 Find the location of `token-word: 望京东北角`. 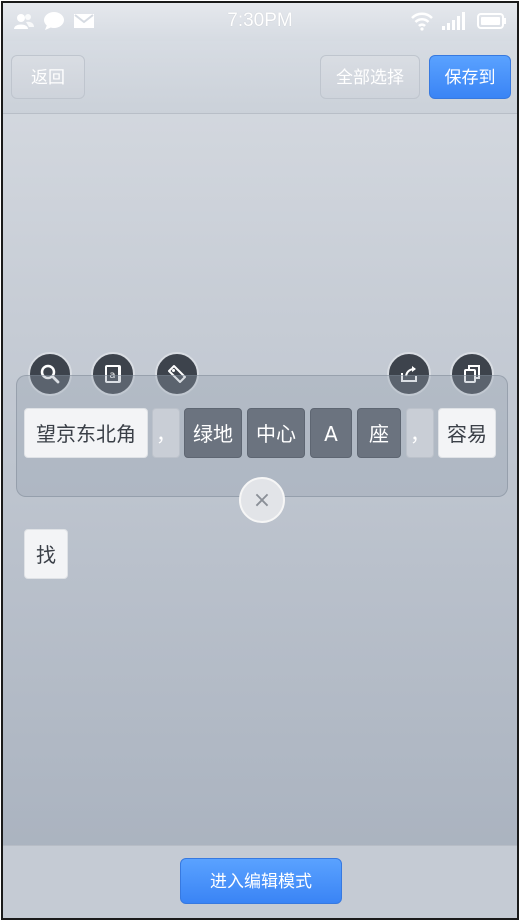

token-word: 望京东北角 is located at coordinates (86, 433).